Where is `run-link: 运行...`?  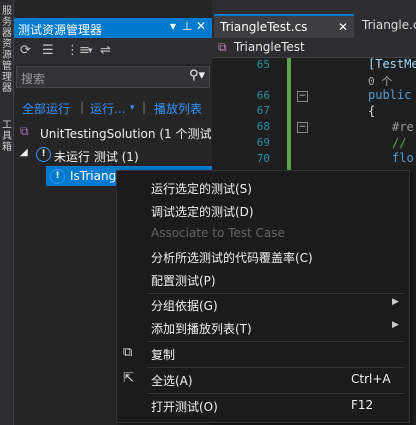 run-link: 运行... is located at coordinates (107, 108).